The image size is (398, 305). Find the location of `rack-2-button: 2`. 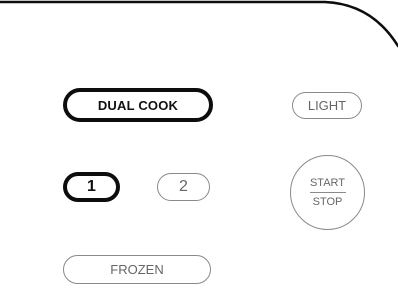

rack-2-button: 2 is located at coordinates (183, 187).